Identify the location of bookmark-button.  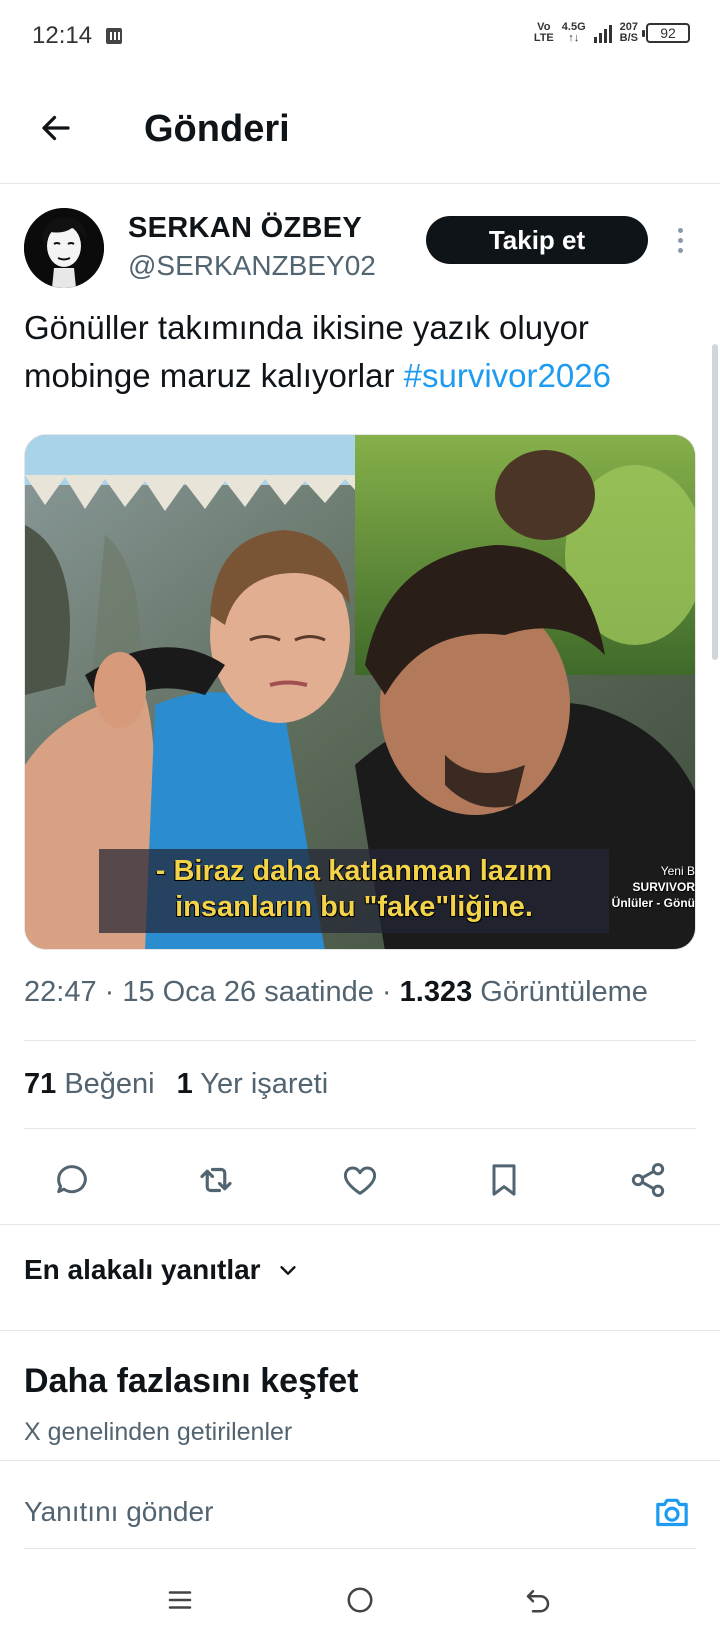
(504, 1180).